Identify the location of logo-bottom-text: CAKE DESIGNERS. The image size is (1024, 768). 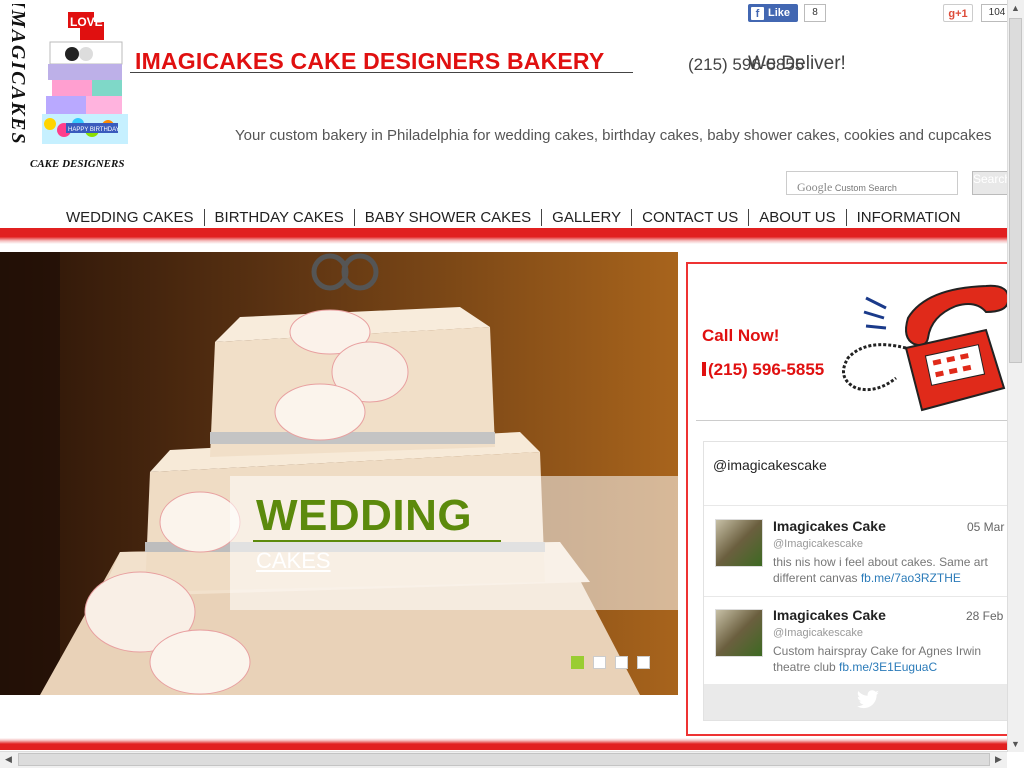
(77, 164).